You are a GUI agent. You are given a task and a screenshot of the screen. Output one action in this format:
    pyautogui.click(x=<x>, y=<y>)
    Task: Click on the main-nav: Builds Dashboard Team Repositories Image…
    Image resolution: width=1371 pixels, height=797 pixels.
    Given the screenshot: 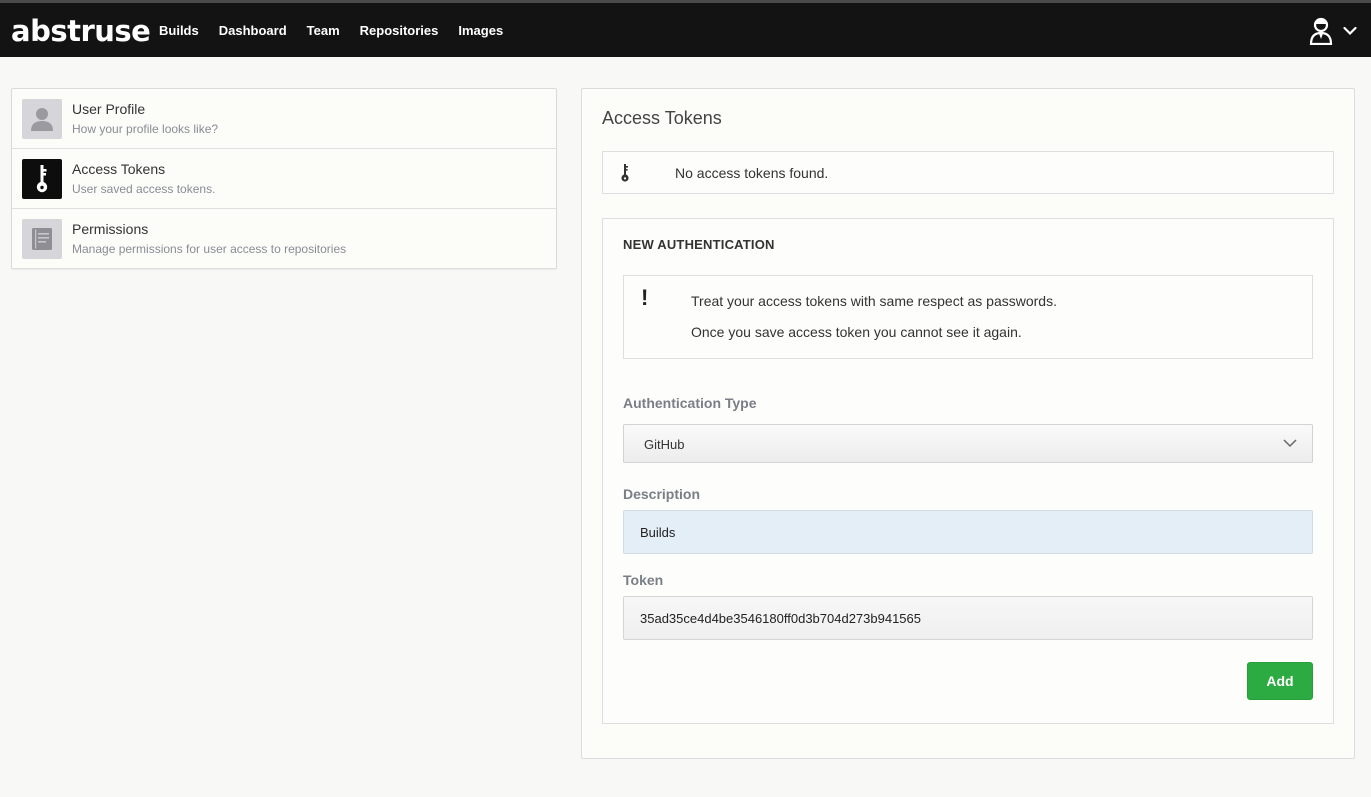 What is the action you would take?
    pyautogui.click(x=341, y=31)
    